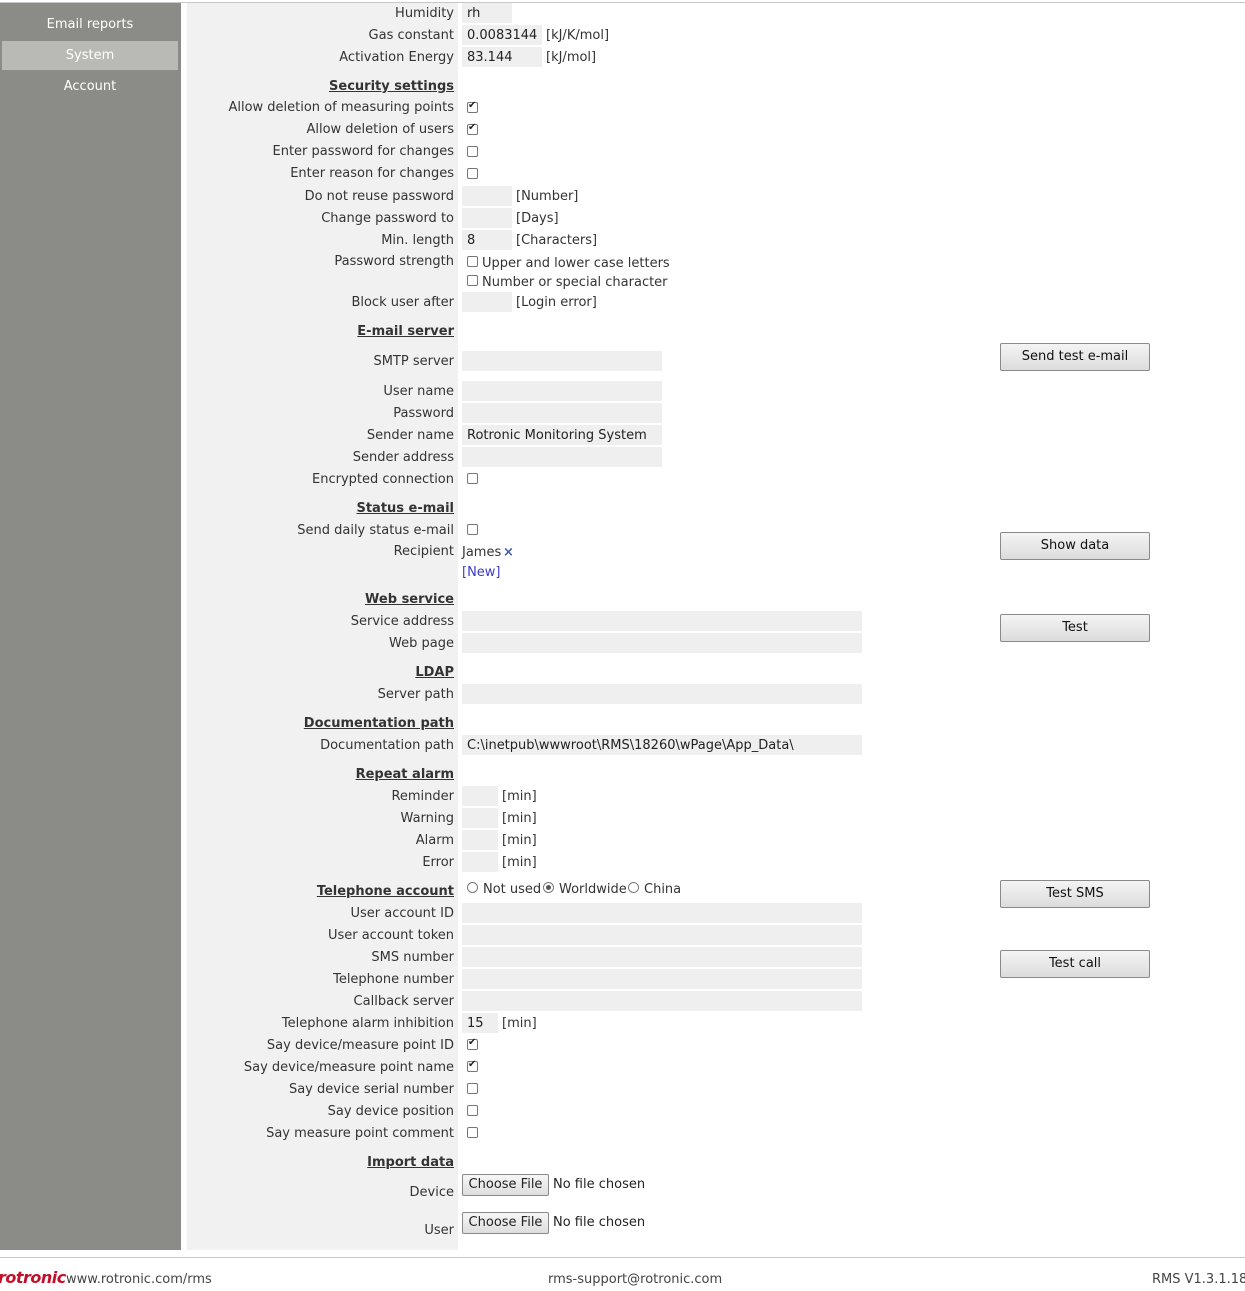  Describe the element at coordinates (421, 643) in the screenshot. I see `web-page-label: Web page` at that location.